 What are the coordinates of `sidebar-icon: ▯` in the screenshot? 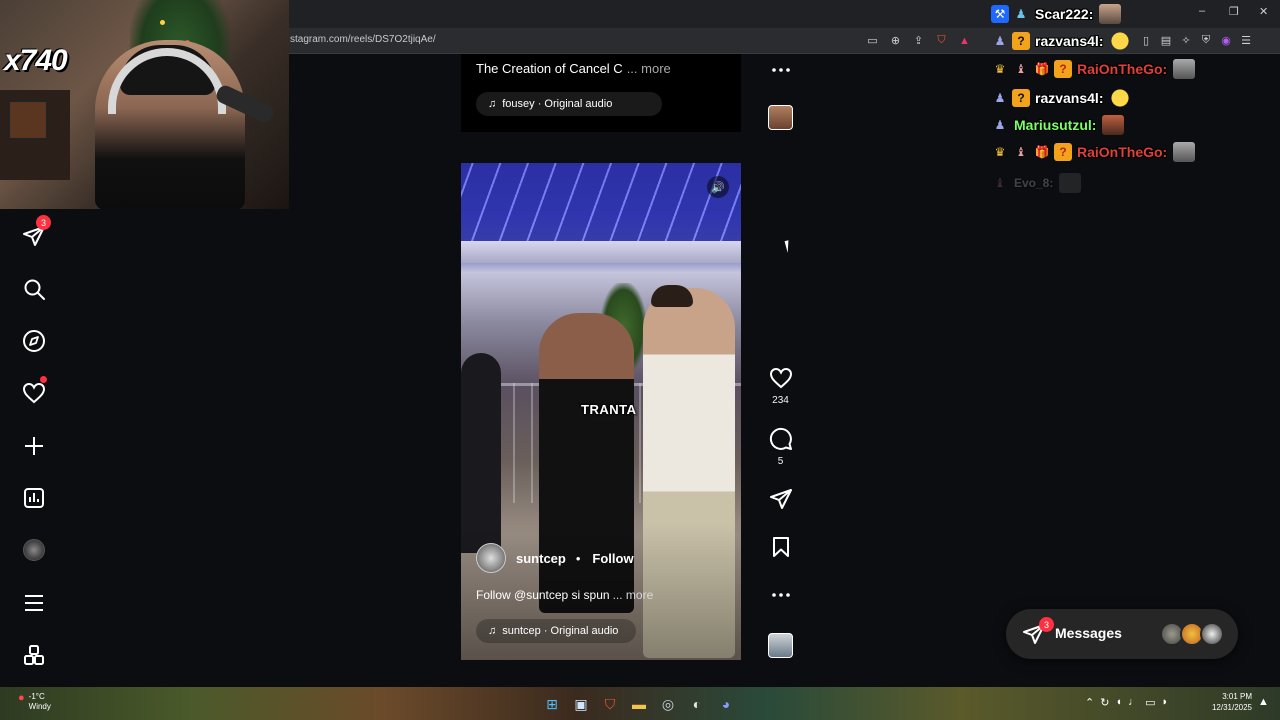 It's located at (1146, 40).